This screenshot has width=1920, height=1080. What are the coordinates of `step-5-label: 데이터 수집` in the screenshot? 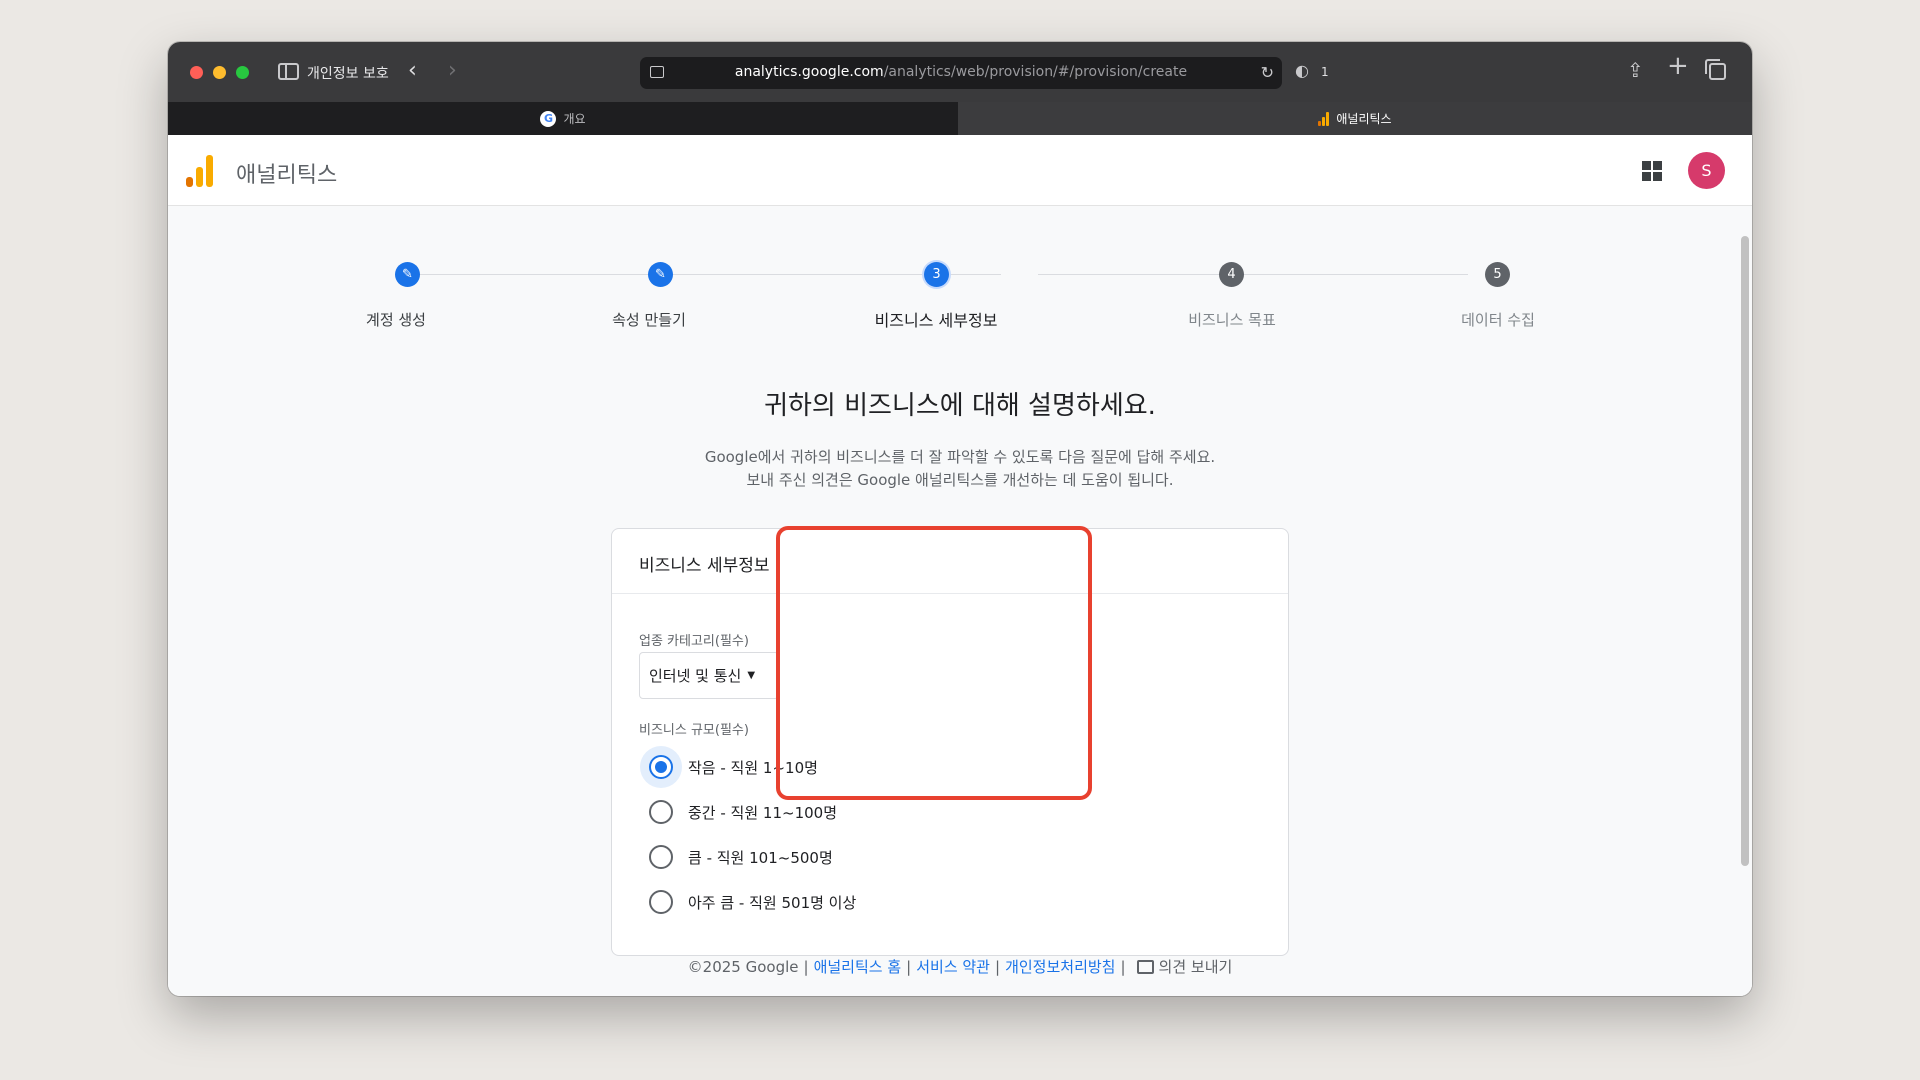 It's located at (1498, 320).